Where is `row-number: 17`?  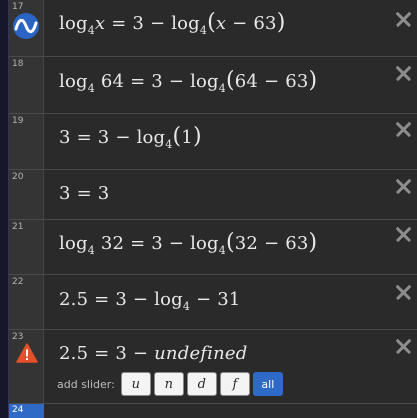 row-number: 17 is located at coordinates (18, 7).